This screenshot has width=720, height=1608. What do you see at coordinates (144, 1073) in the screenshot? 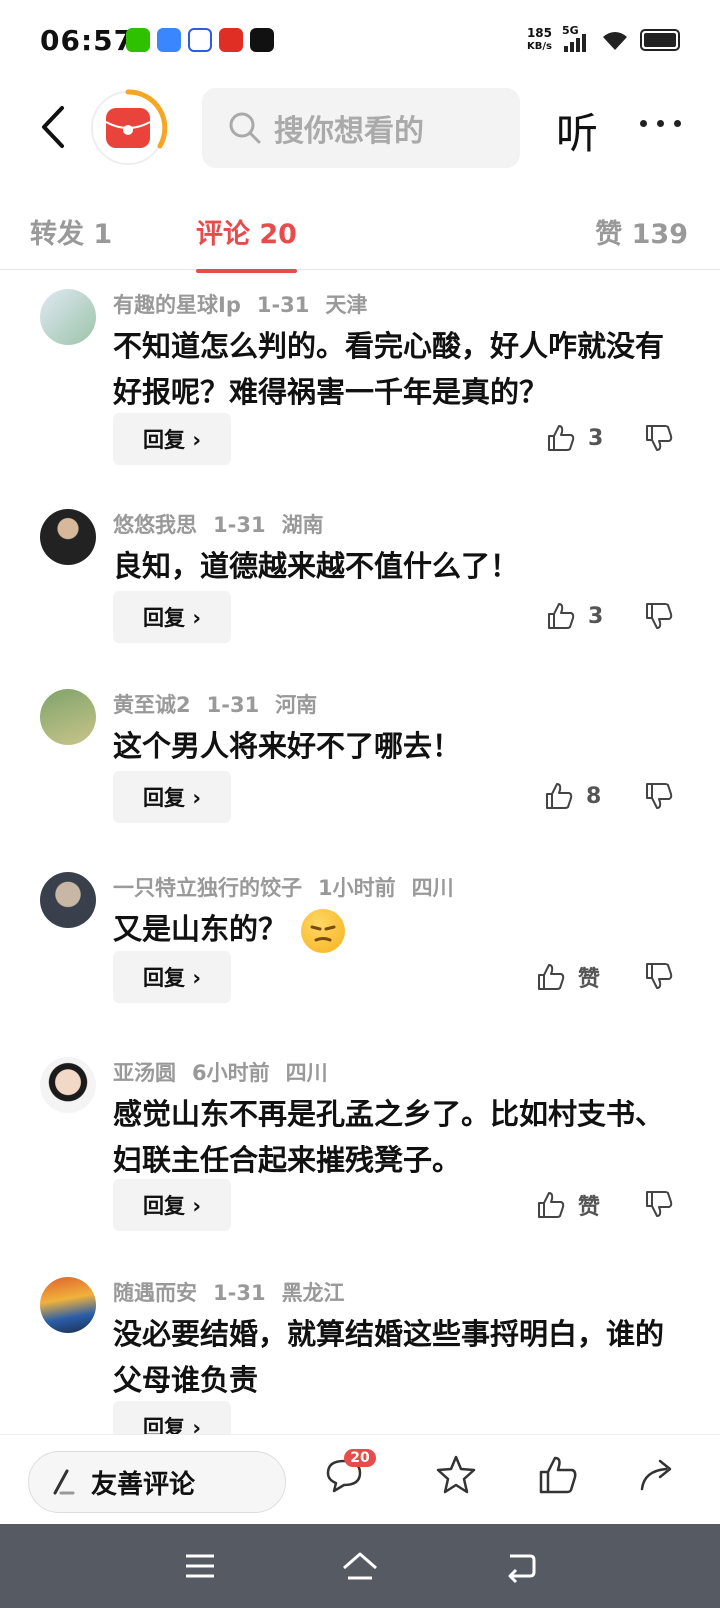
I see `comment-username: 亚汤圆` at bounding box center [144, 1073].